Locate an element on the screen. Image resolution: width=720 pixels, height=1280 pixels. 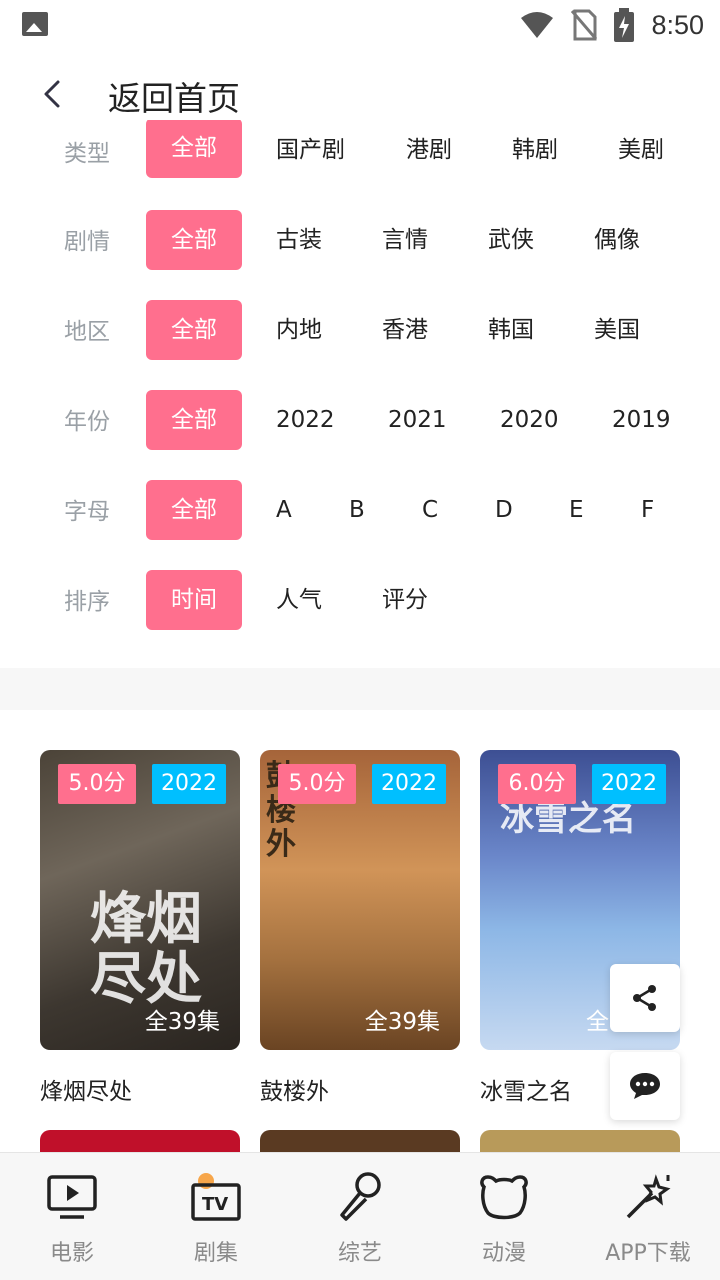
bear-icon is located at coordinates (504, 1197).